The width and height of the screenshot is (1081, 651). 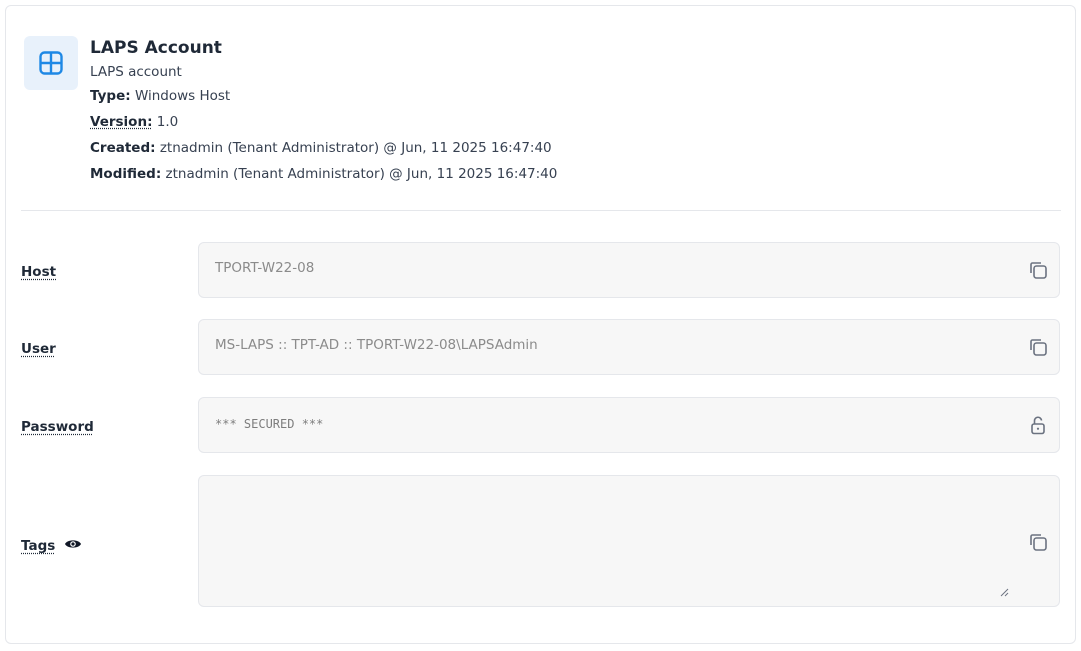 I want to click on password-value: *** SECURED ***, so click(x=269, y=424).